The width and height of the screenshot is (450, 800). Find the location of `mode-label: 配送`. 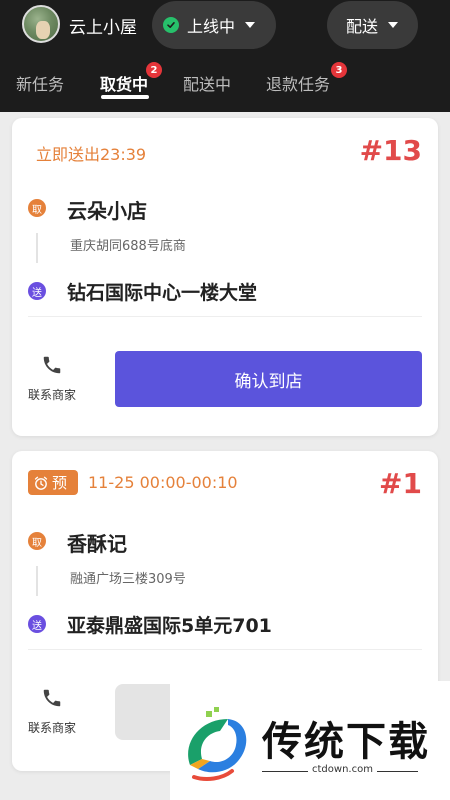

mode-label: 配送 is located at coordinates (362, 26).